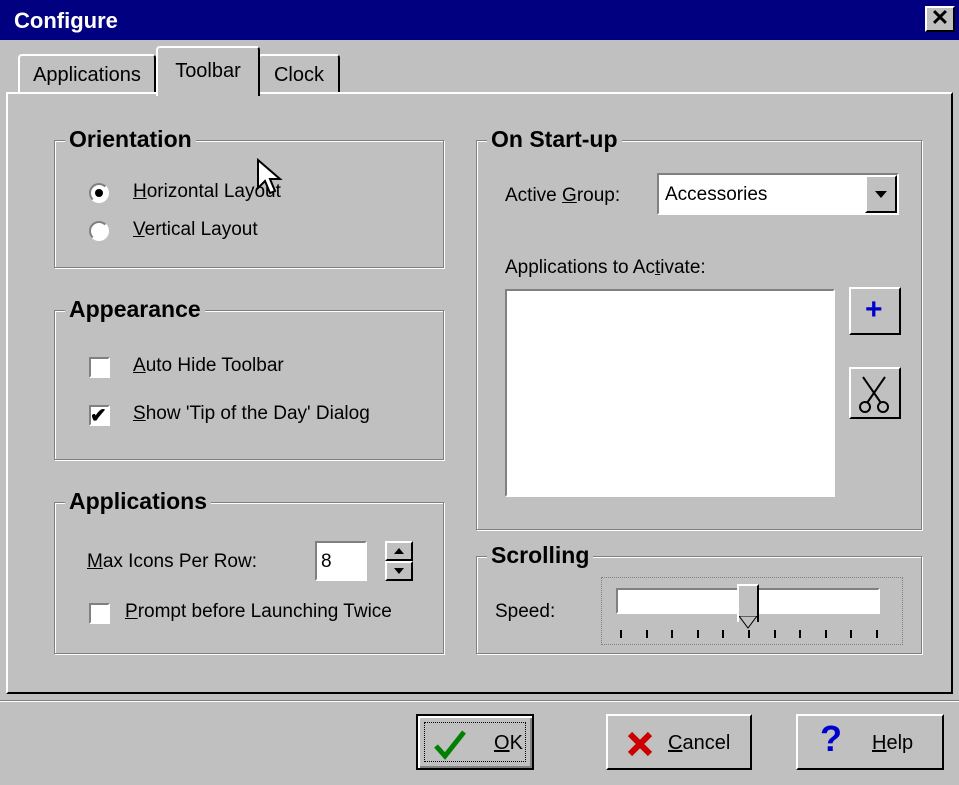 The width and height of the screenshot is (959, 785). I want to click on plus-icon: +, so click(874, 309).